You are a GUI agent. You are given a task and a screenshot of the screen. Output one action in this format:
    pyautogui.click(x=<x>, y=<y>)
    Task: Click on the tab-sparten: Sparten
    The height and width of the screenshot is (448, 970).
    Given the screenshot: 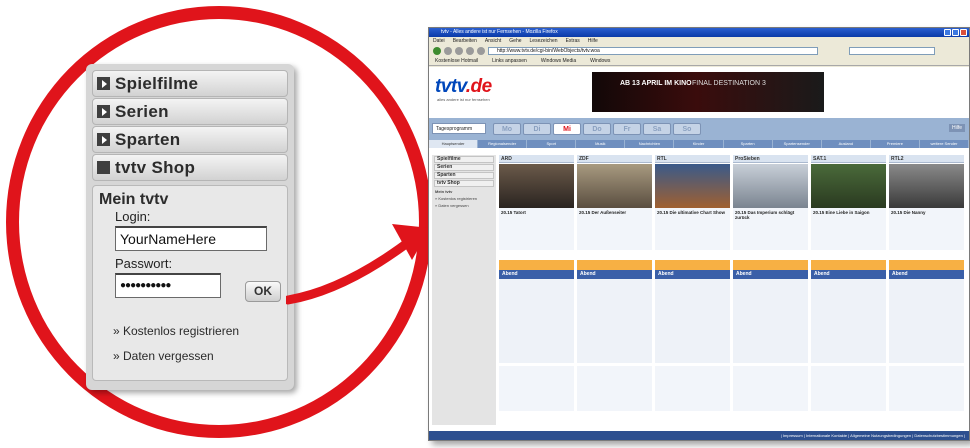 What is the action you would take?
    pyautogui.click(x=748, y=144)
    